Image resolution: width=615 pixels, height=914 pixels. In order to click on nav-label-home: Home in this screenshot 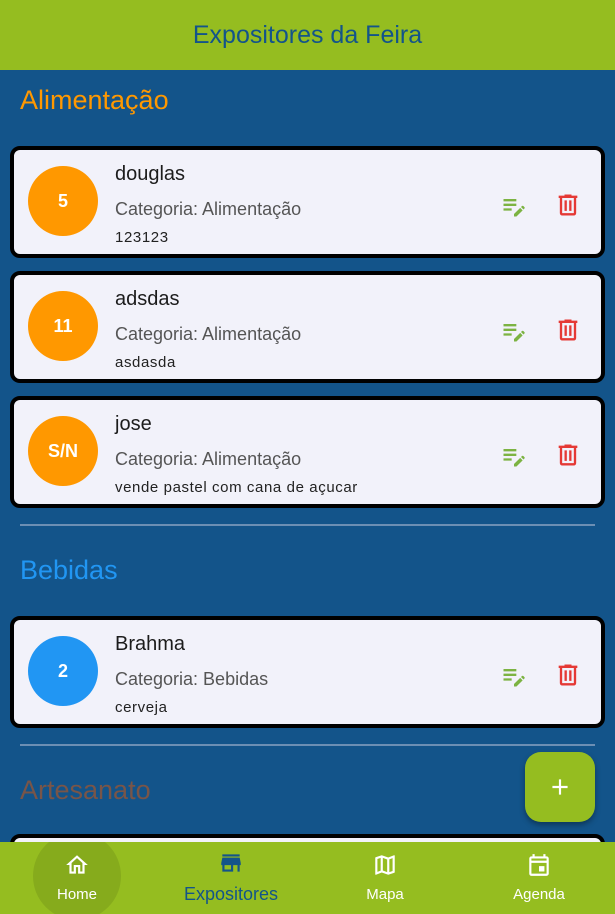, I will do `click(76, 894)`.